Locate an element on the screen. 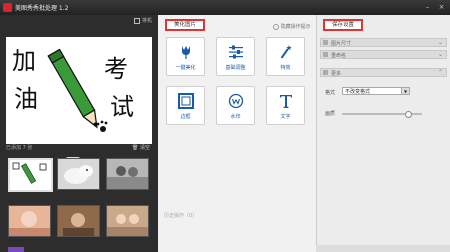  magic-wand-icon is located at coordinates (285, 52).